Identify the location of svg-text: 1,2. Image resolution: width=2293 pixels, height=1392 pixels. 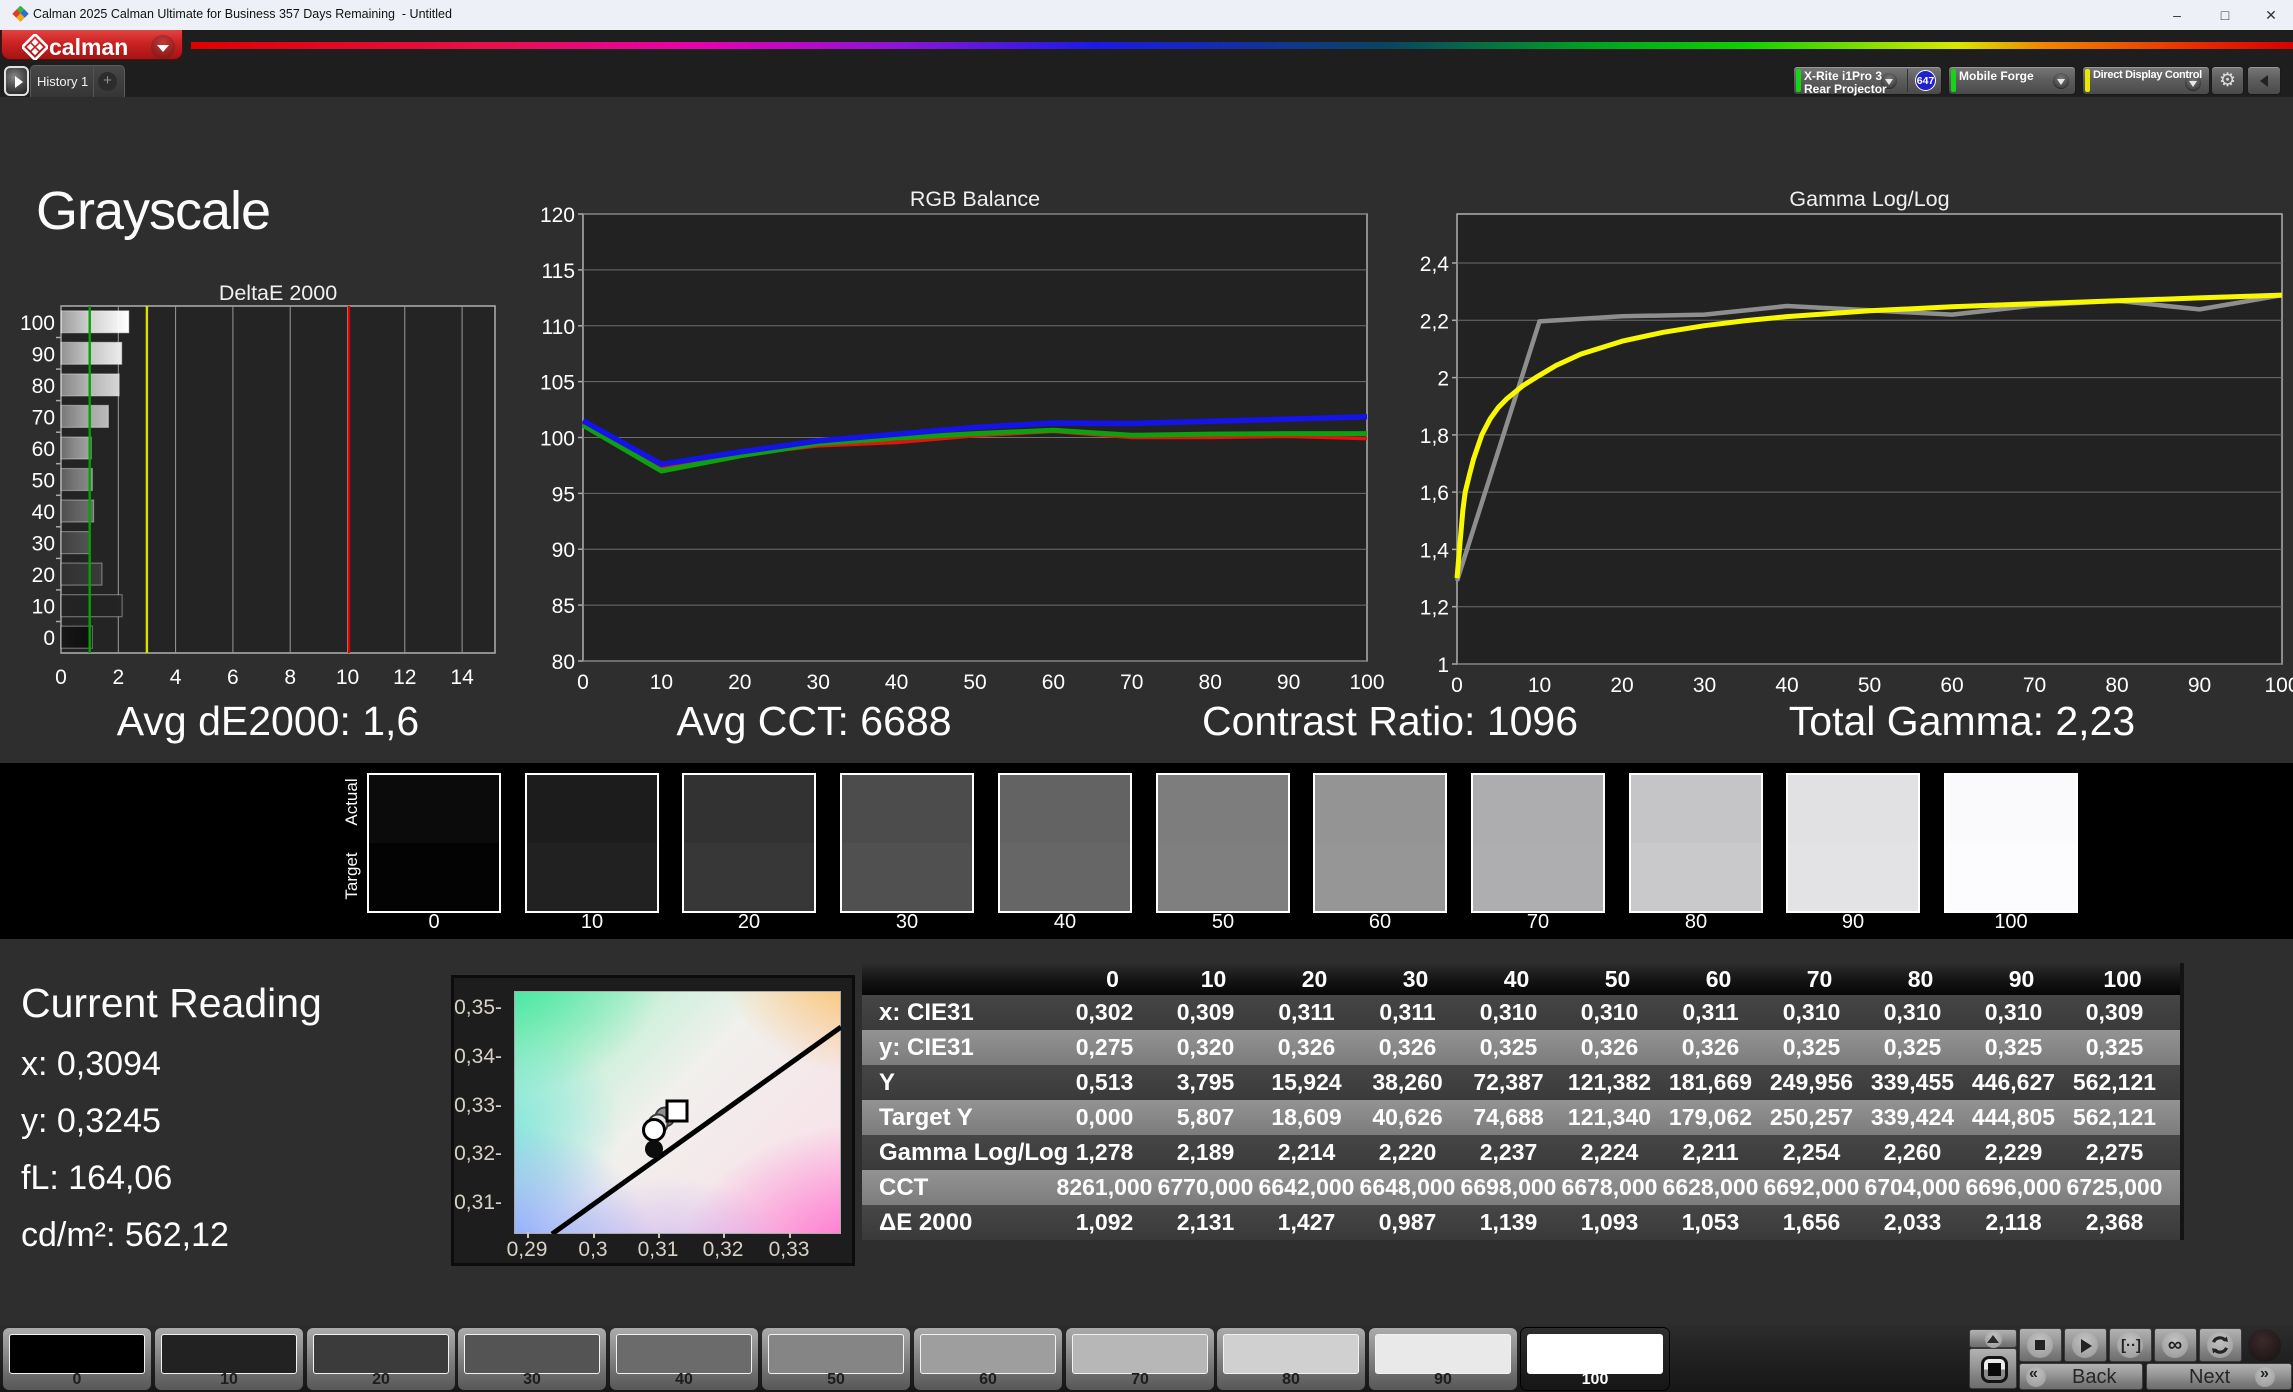
(1434, 608).